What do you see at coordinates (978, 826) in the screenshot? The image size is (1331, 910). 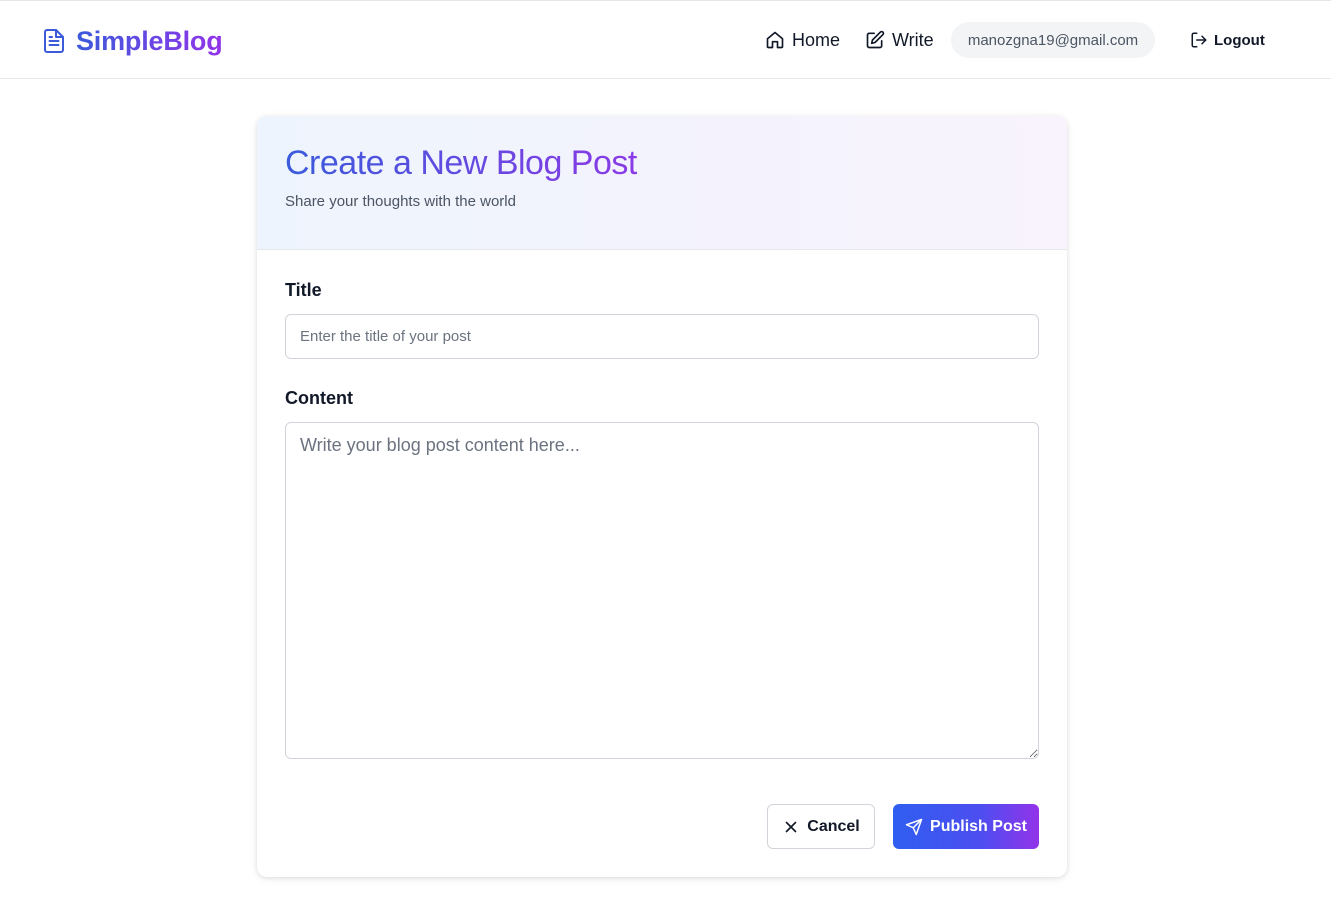 I see `publish-label: Publish Post` at bounding box center [978, 826].